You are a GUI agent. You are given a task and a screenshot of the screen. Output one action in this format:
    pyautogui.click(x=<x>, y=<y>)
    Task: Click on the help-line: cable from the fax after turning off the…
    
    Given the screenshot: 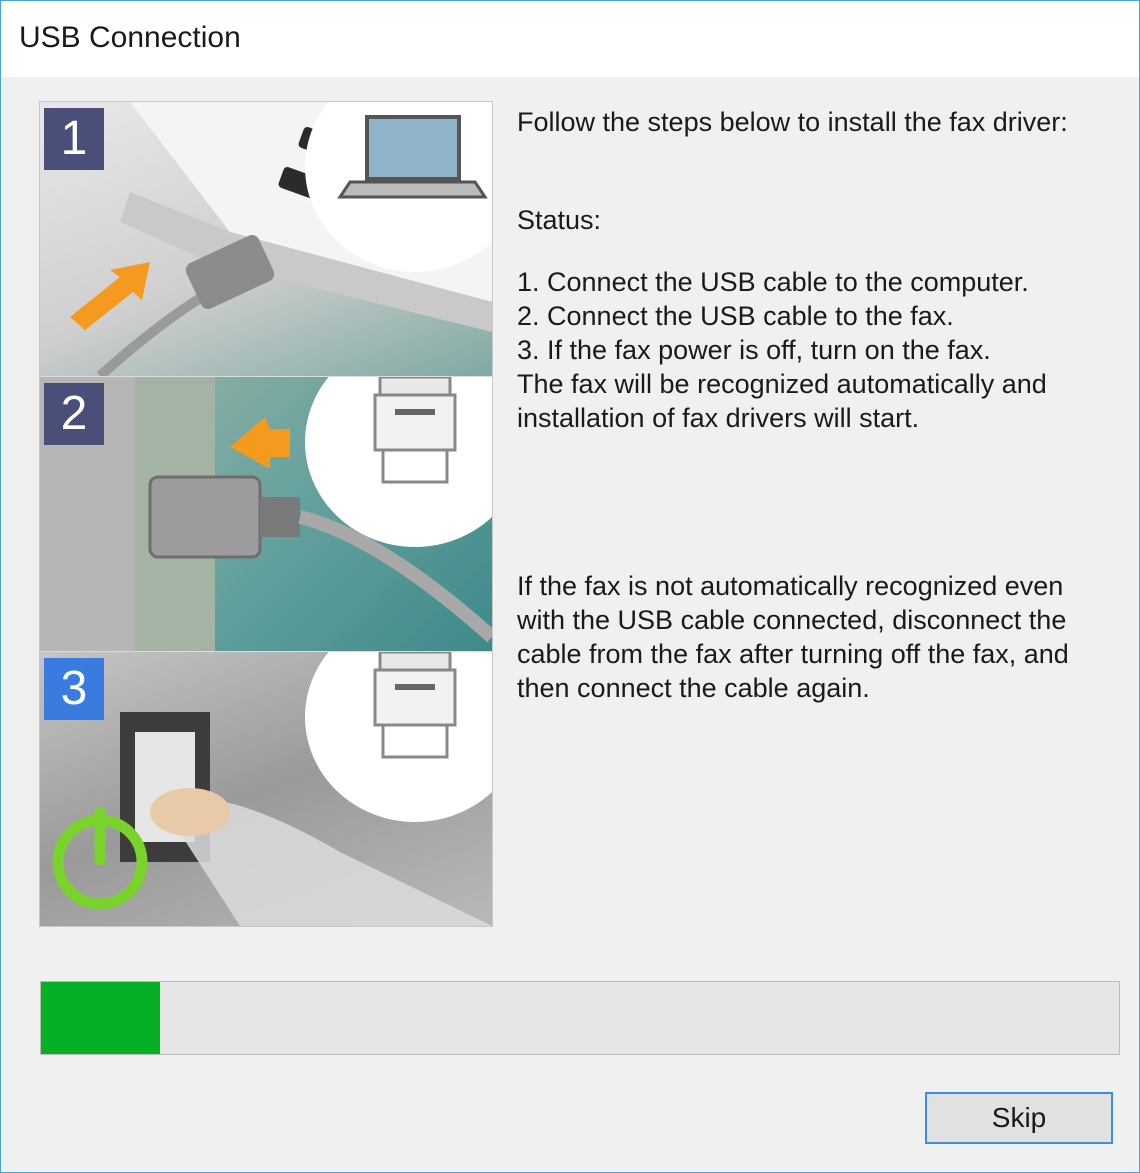 What is the action you would take?
    pyautogui.click(x=793, y=654)
    